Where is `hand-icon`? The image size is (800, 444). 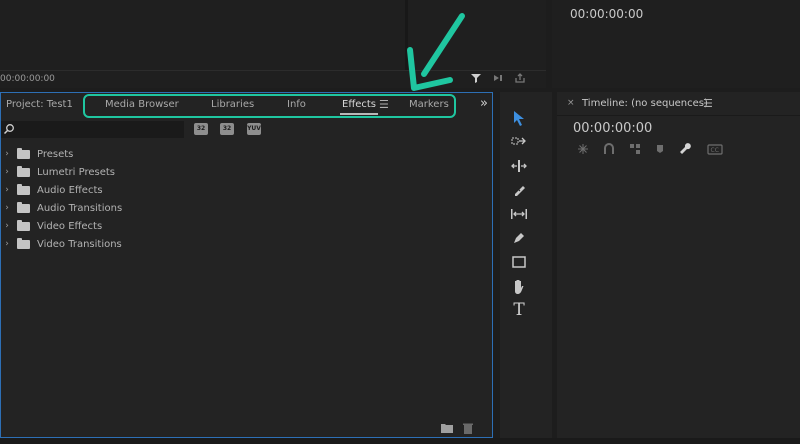
hand-icon is located at coordinates (519, 286).